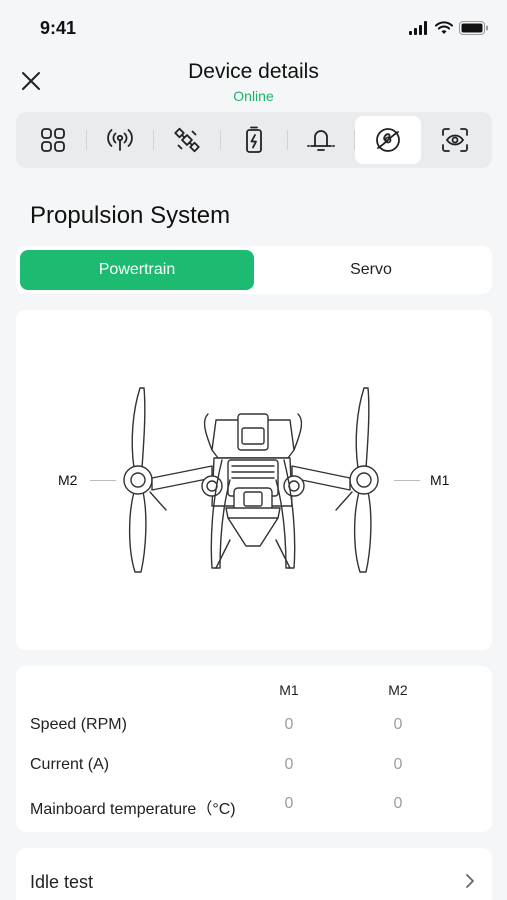 This screenshot has height=900, width=507. Describe the element at coordinates (444, 27) in the screenshot. I see `wifi-icon` at that location.